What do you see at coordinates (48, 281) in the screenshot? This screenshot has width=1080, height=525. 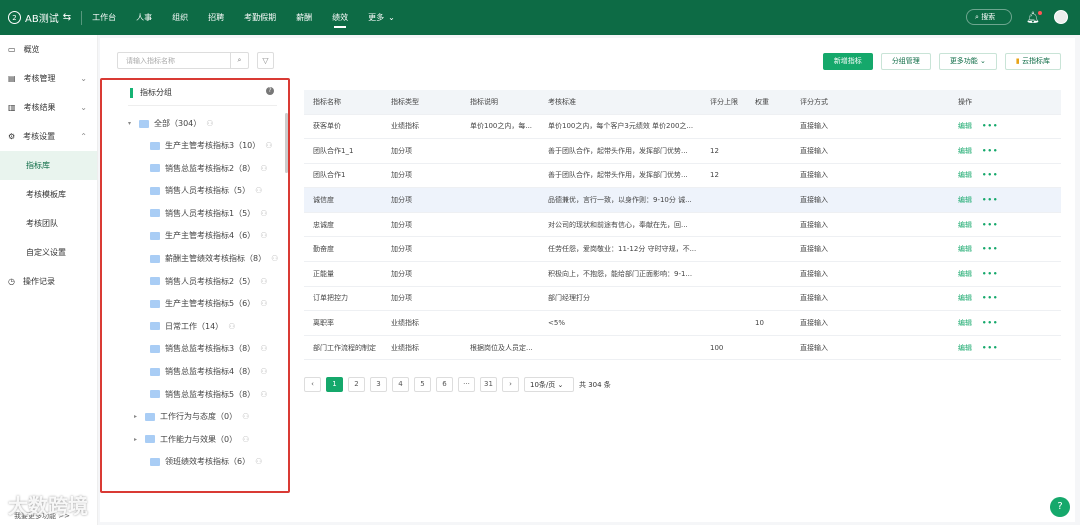 I see `sidebar-item-log: ◷ 操作记录` at bounding box center [48, 281].